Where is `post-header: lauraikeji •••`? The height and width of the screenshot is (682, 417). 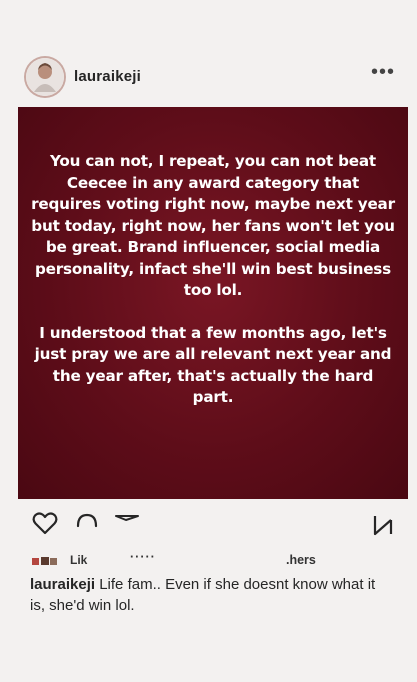
post-header: lauraikeji ••• is located at coordinates (208, 79).